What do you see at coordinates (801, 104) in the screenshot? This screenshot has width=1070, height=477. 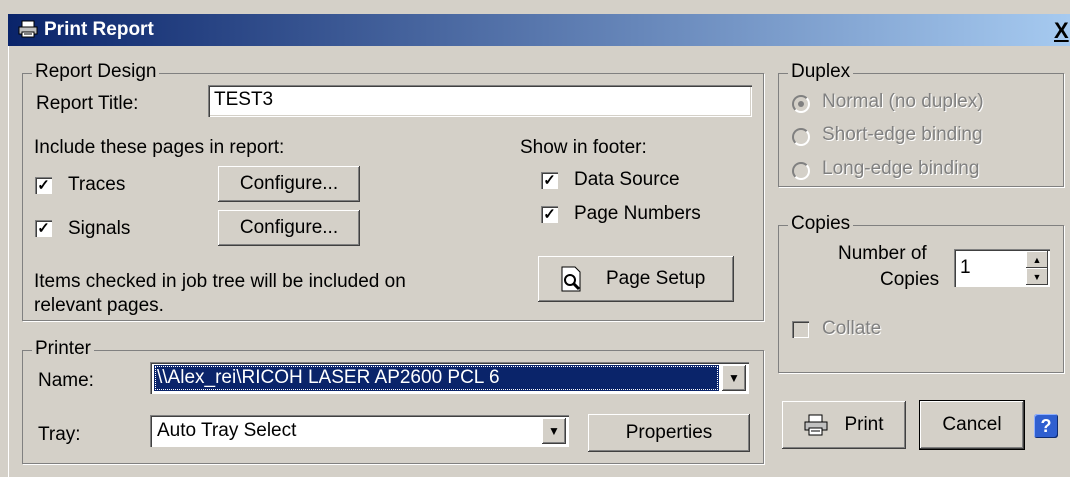 I see `duplex-normal-radio` at bounding box center [801, 104].